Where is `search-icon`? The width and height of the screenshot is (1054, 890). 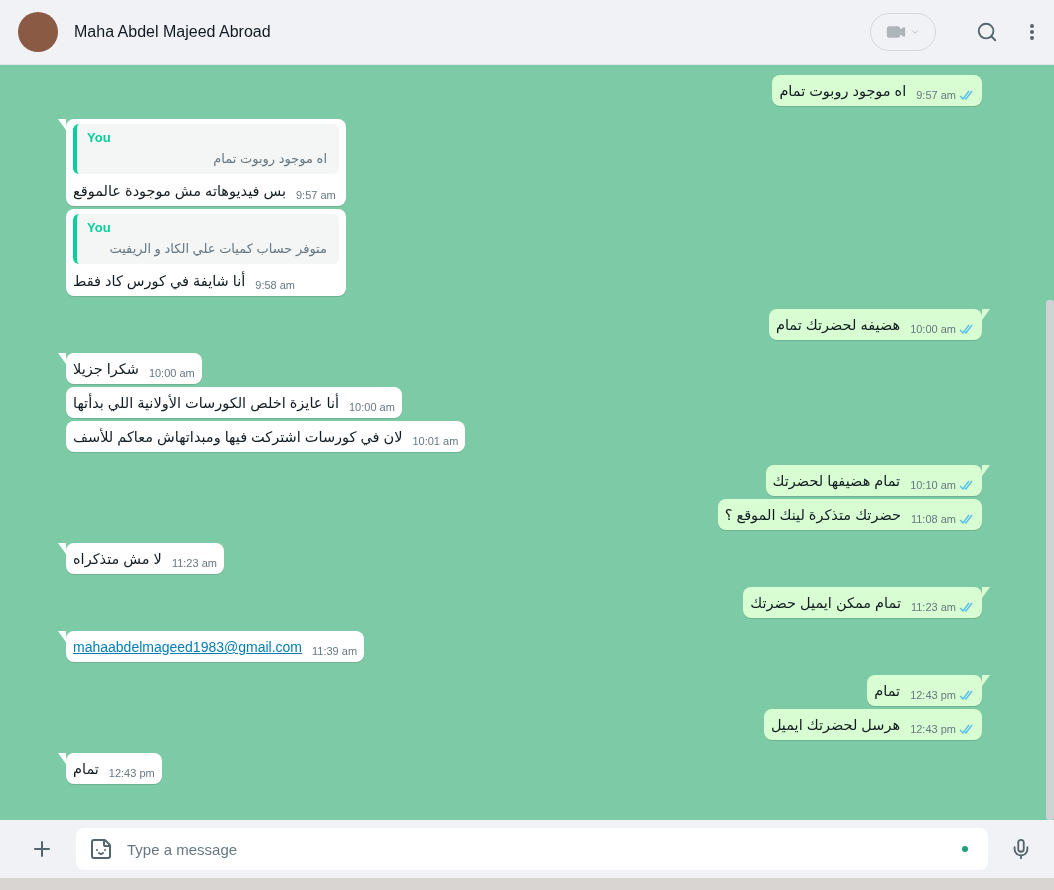 search-icon is located at coordinates (987, 32).